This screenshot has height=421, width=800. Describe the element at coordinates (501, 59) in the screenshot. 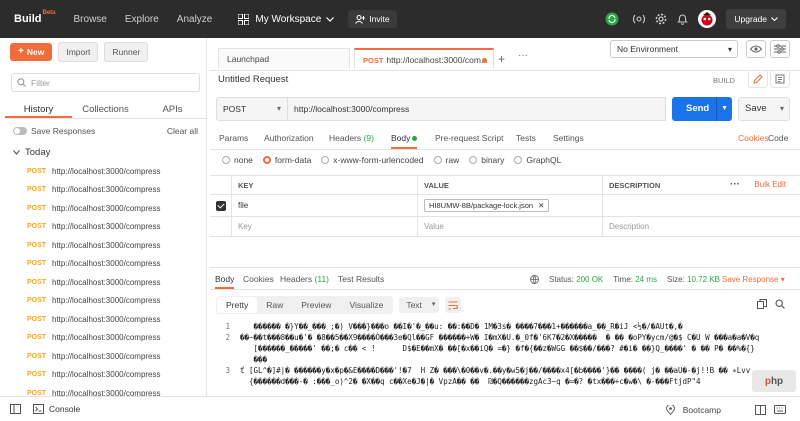

I see `new-tab-button: +` at that location.